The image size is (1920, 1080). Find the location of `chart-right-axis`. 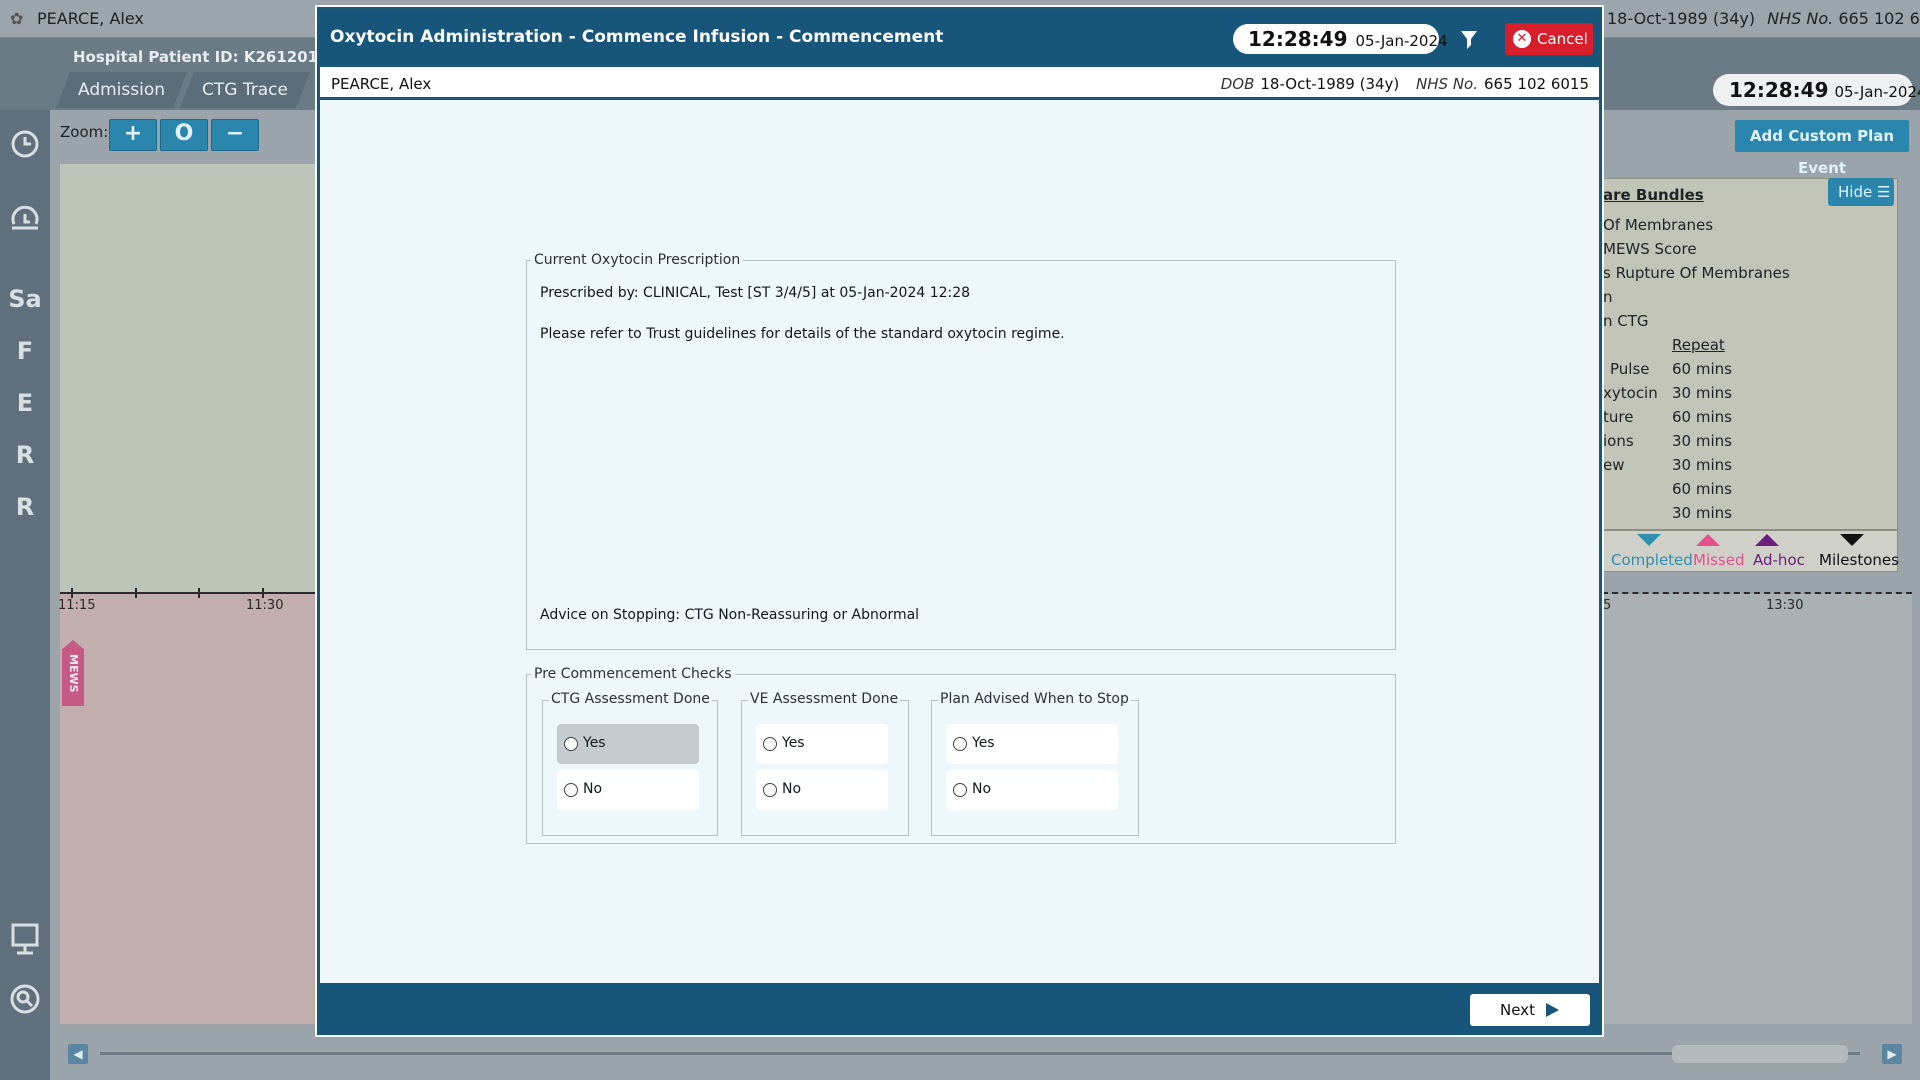

chart-right-axis is located at coordinates (1757, 593).